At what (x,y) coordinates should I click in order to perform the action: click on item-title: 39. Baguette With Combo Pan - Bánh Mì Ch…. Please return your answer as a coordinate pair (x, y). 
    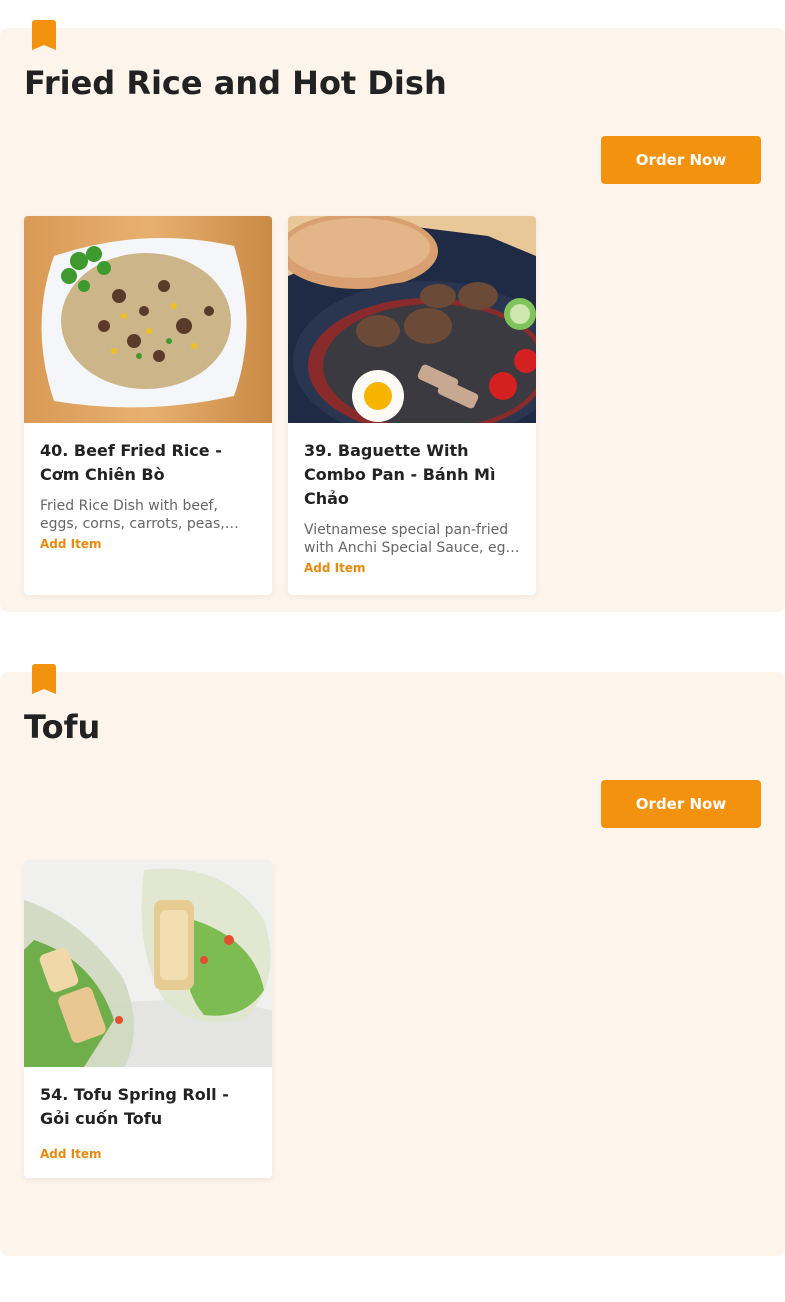
    Looking at the image, I should click on (400, 474).